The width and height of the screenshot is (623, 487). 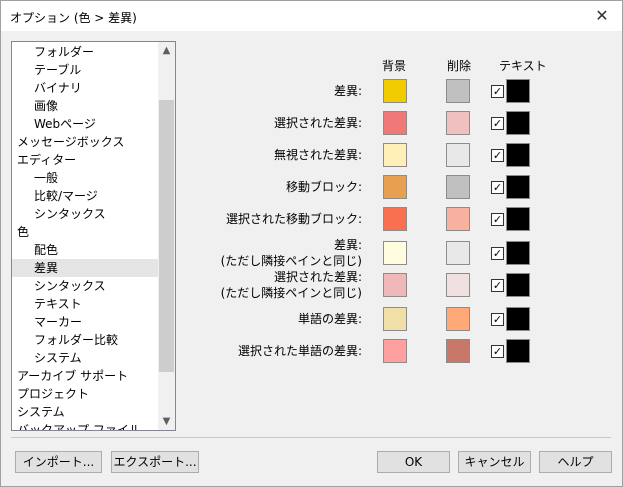 What do you see at coordinates (459, 66) in the screenshot?
I see `column-header-deleted: 削除` at bounding box center [459, 66].